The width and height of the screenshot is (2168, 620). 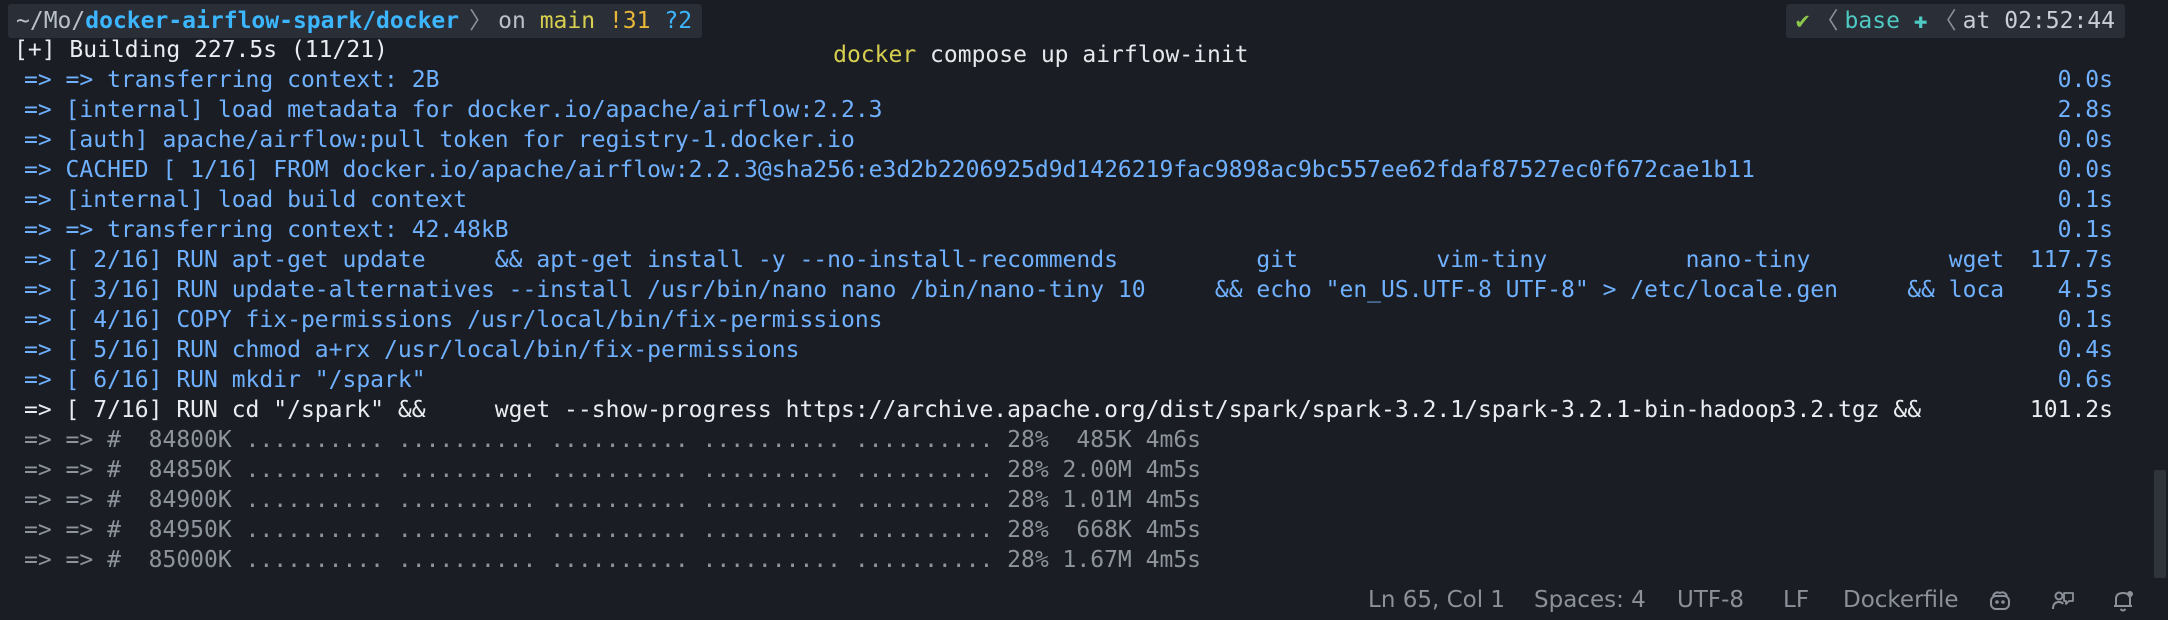 I want to click on at-label: at, so click(x=1976, y=21).